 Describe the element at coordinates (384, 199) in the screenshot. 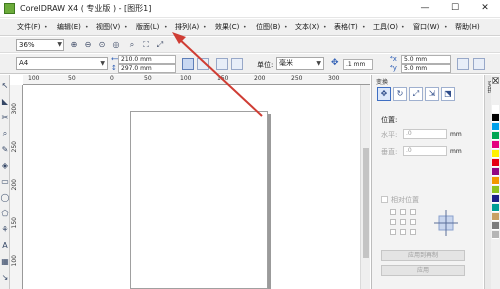

I see `relative-position-checkbox` at that location.